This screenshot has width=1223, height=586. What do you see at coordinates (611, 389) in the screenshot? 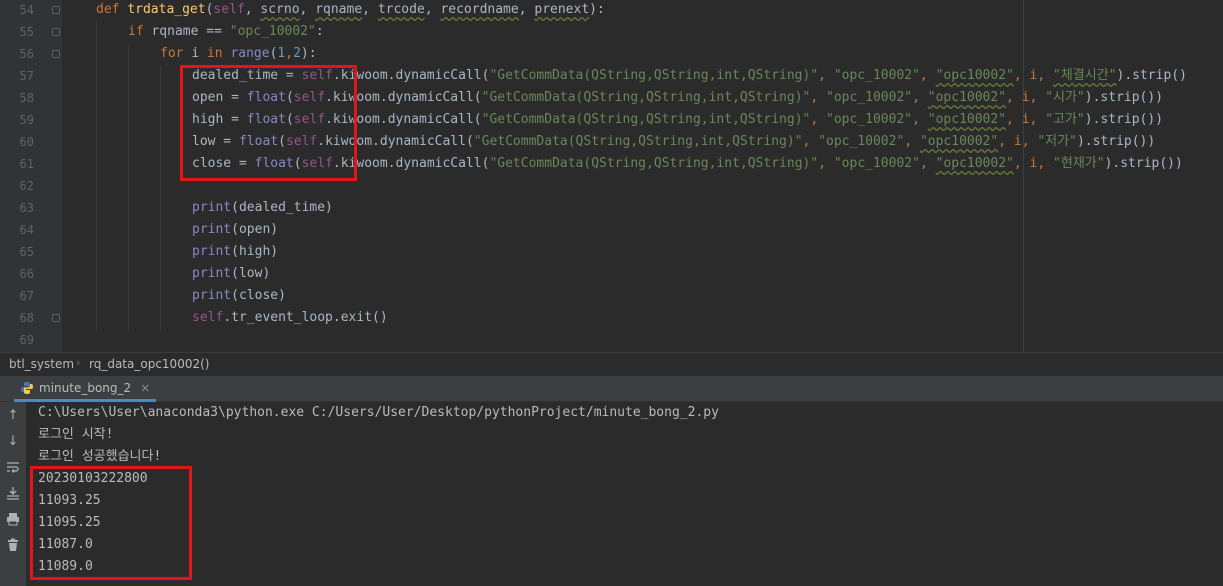
I see `run-tool-window-header: minute_bong_2 ×` at bounding box center [611, 389].